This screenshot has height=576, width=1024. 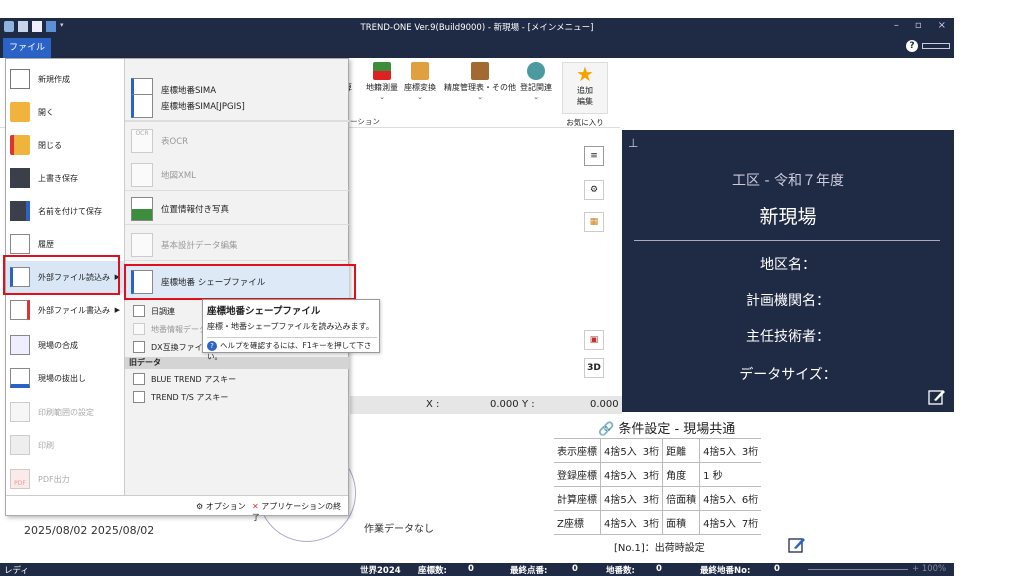 I want to click on map-view-button: ▣, so click(x=594, y=340).